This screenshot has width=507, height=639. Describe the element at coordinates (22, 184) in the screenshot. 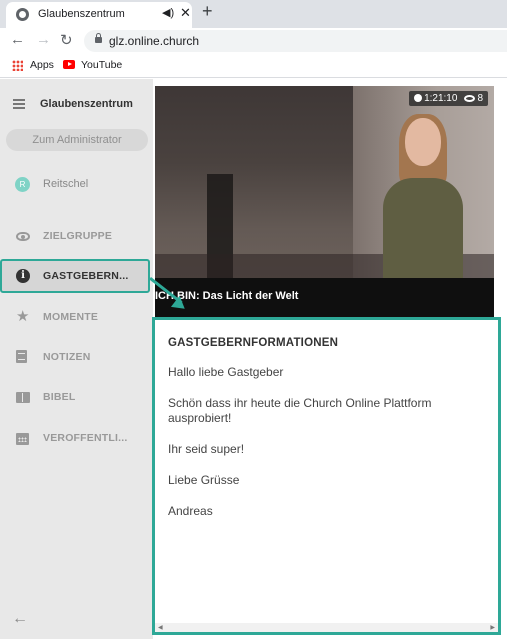

I see `avatar: R` at that location.